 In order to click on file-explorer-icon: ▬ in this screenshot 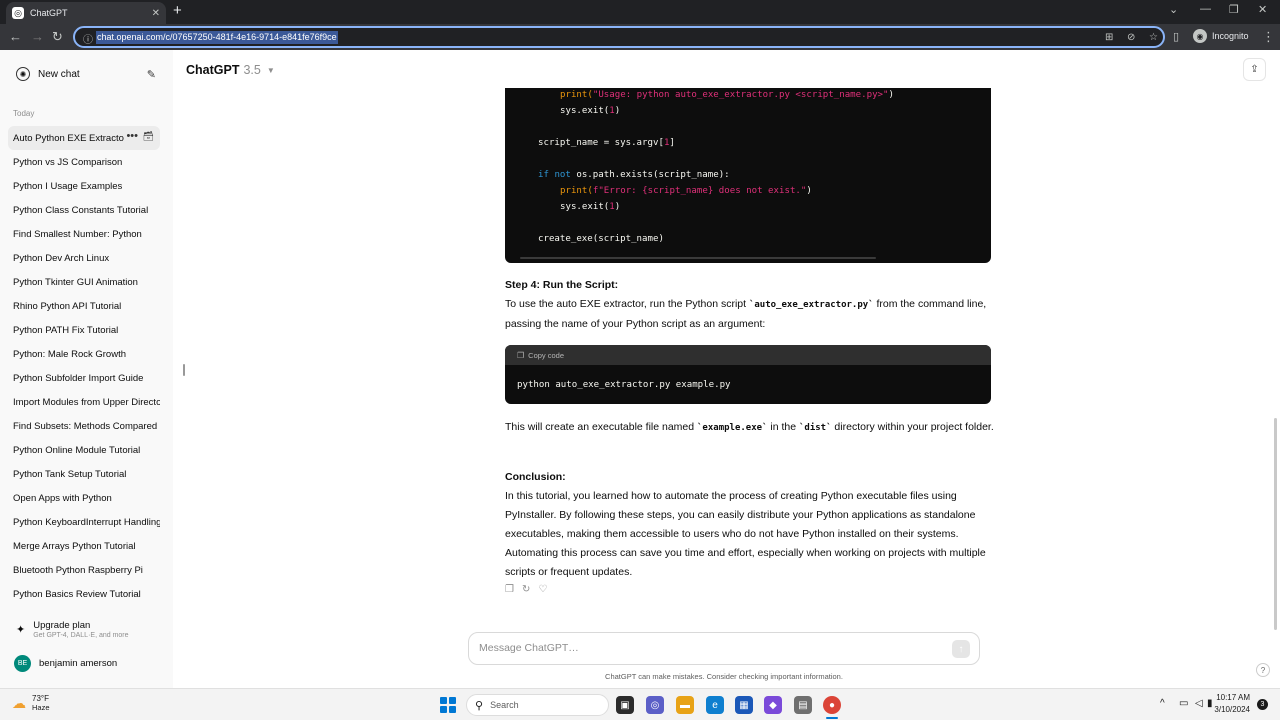, I will do `click(685, 705)`.